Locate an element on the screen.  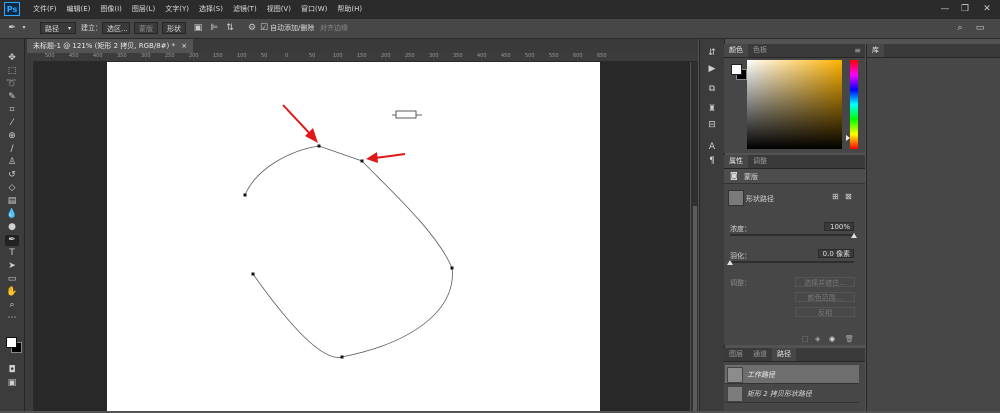
mode-select: 路径 ▾ is located at coordinates (58, 28).